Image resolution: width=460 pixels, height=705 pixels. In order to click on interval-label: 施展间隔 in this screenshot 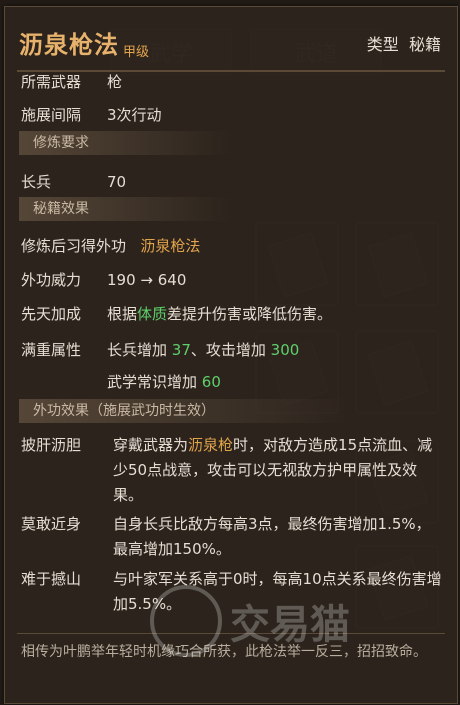, I will do `click(51, 115)`.